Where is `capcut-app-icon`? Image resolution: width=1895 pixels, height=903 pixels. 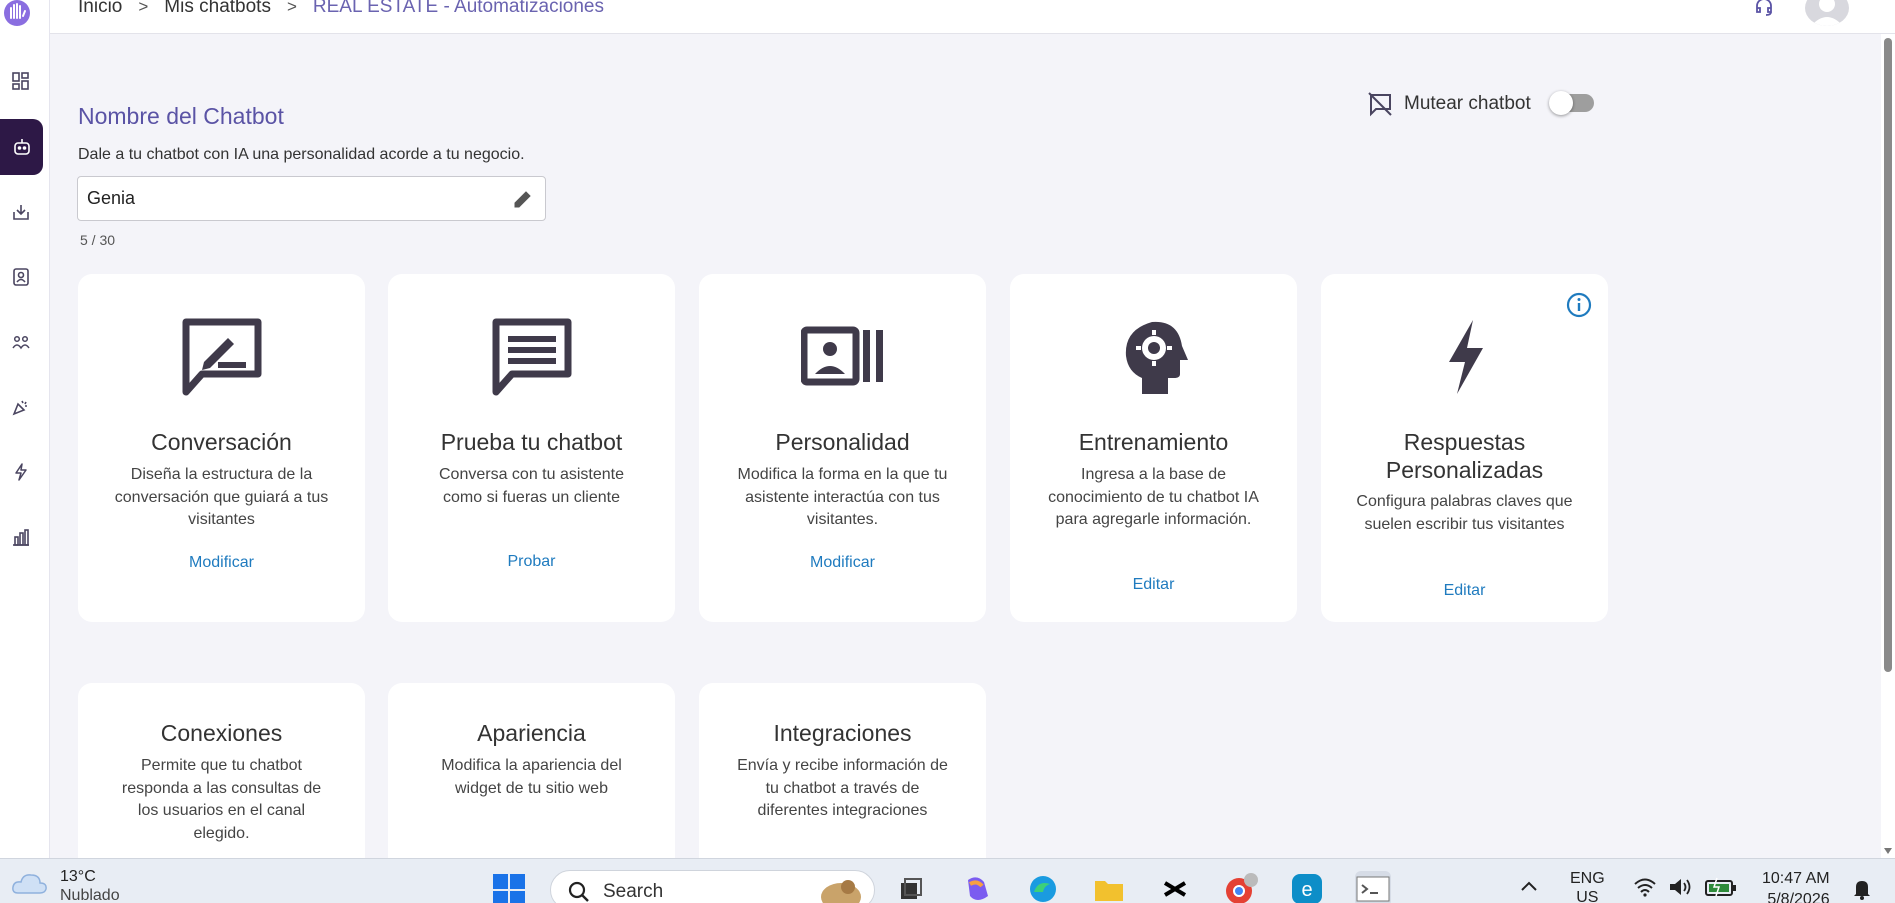 capcut-app-icon is located at coordinates (1175, 887).